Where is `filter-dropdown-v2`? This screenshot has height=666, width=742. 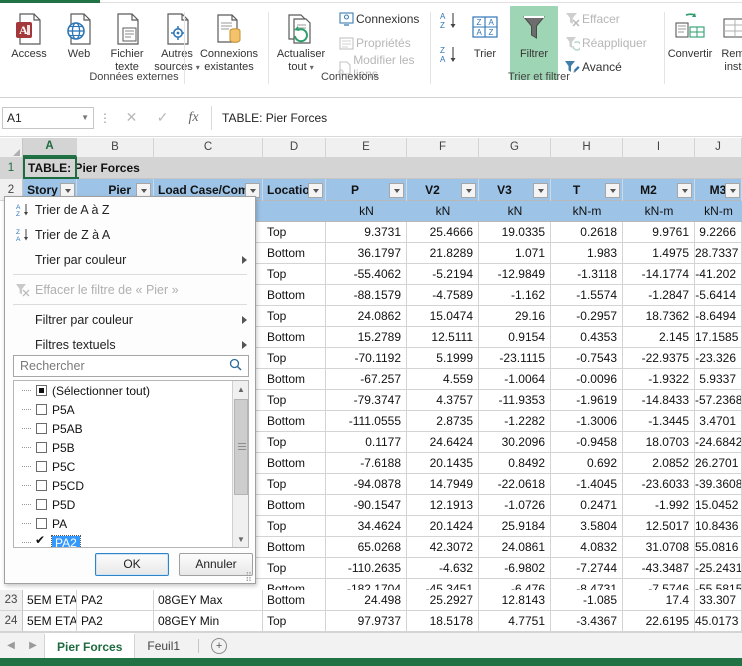 filter-dropdown-v2 is located at coordinates (468, 190).